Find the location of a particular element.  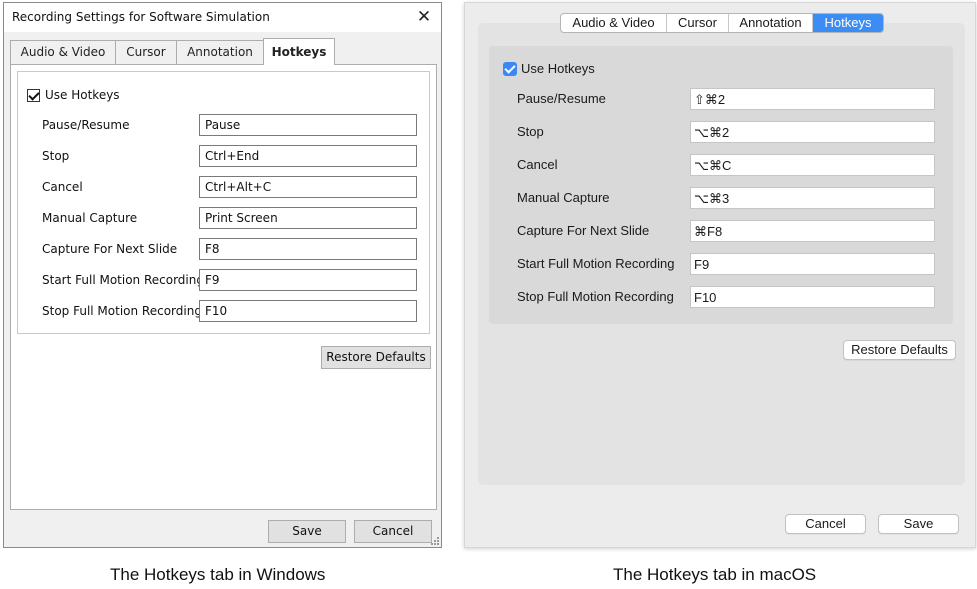

stop-hotkey-field: Ctrl+End is located at coordinates (308, 156).